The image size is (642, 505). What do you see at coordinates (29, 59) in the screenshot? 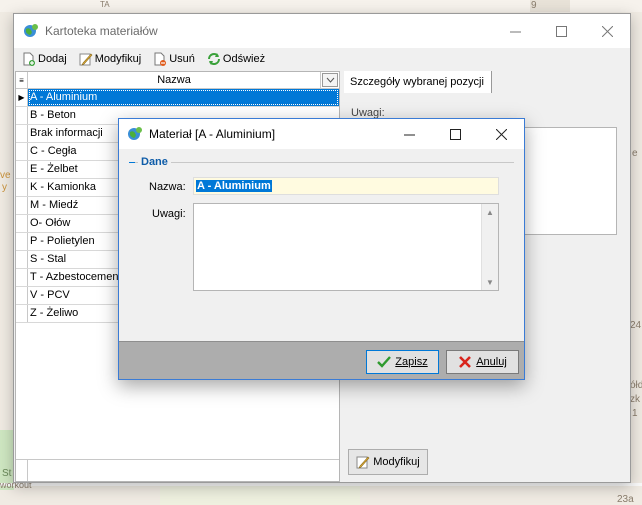
I see `new-document-icon` at bounding box center [29, 59].